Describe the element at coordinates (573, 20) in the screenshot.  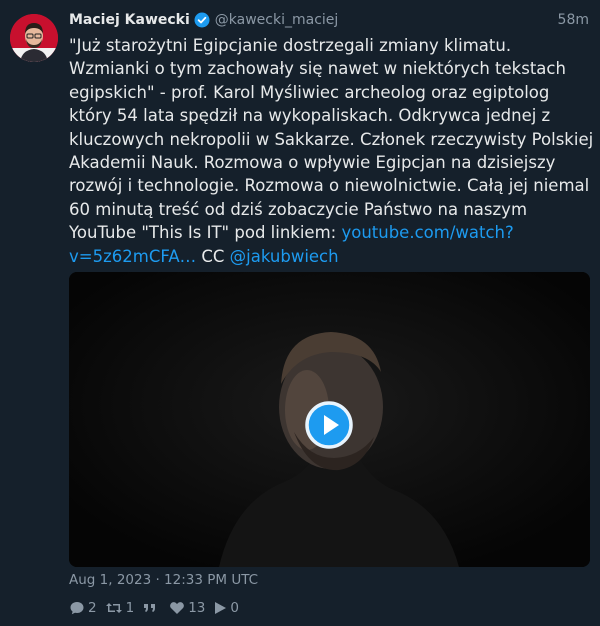
I see `tweet-time: 58m` at that location.